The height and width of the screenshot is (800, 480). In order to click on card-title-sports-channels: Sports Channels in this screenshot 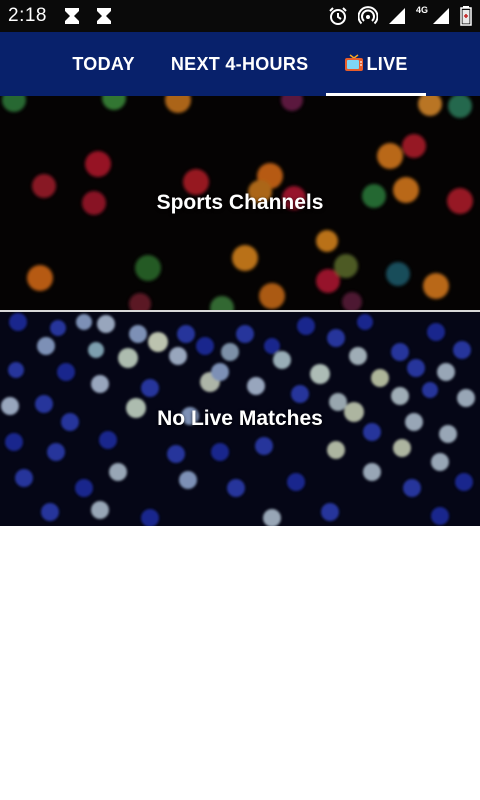, I will do `click(240, 202)`.